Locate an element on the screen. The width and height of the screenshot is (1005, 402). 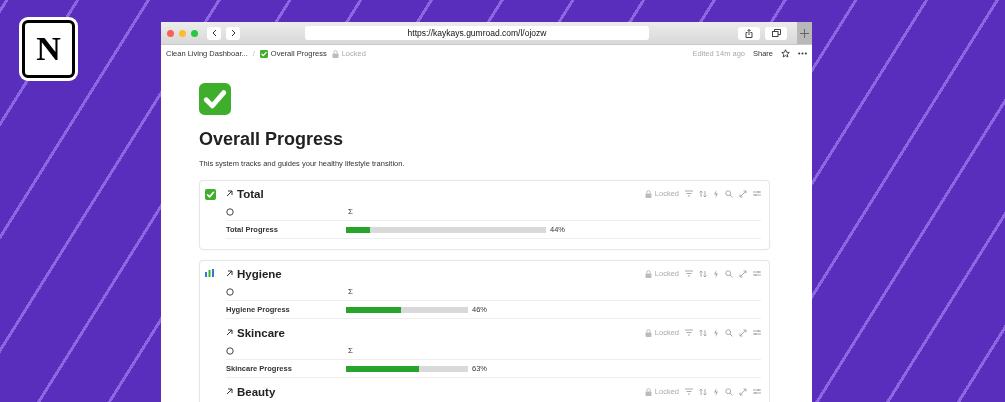
section-title: Total is located at coordinates (250, 193).